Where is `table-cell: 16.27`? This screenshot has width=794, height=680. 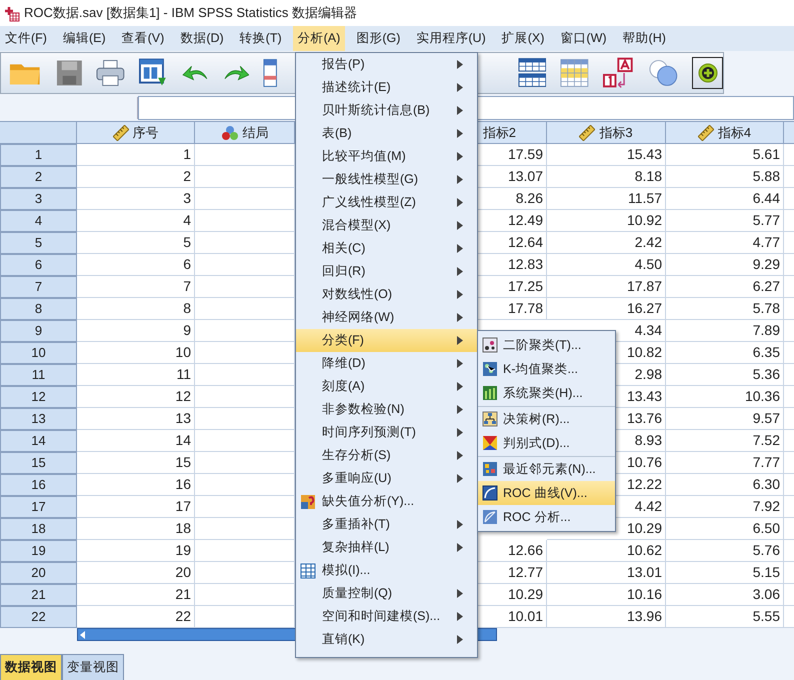 table-cell: 16.27 is located at coordinates (606, 309).